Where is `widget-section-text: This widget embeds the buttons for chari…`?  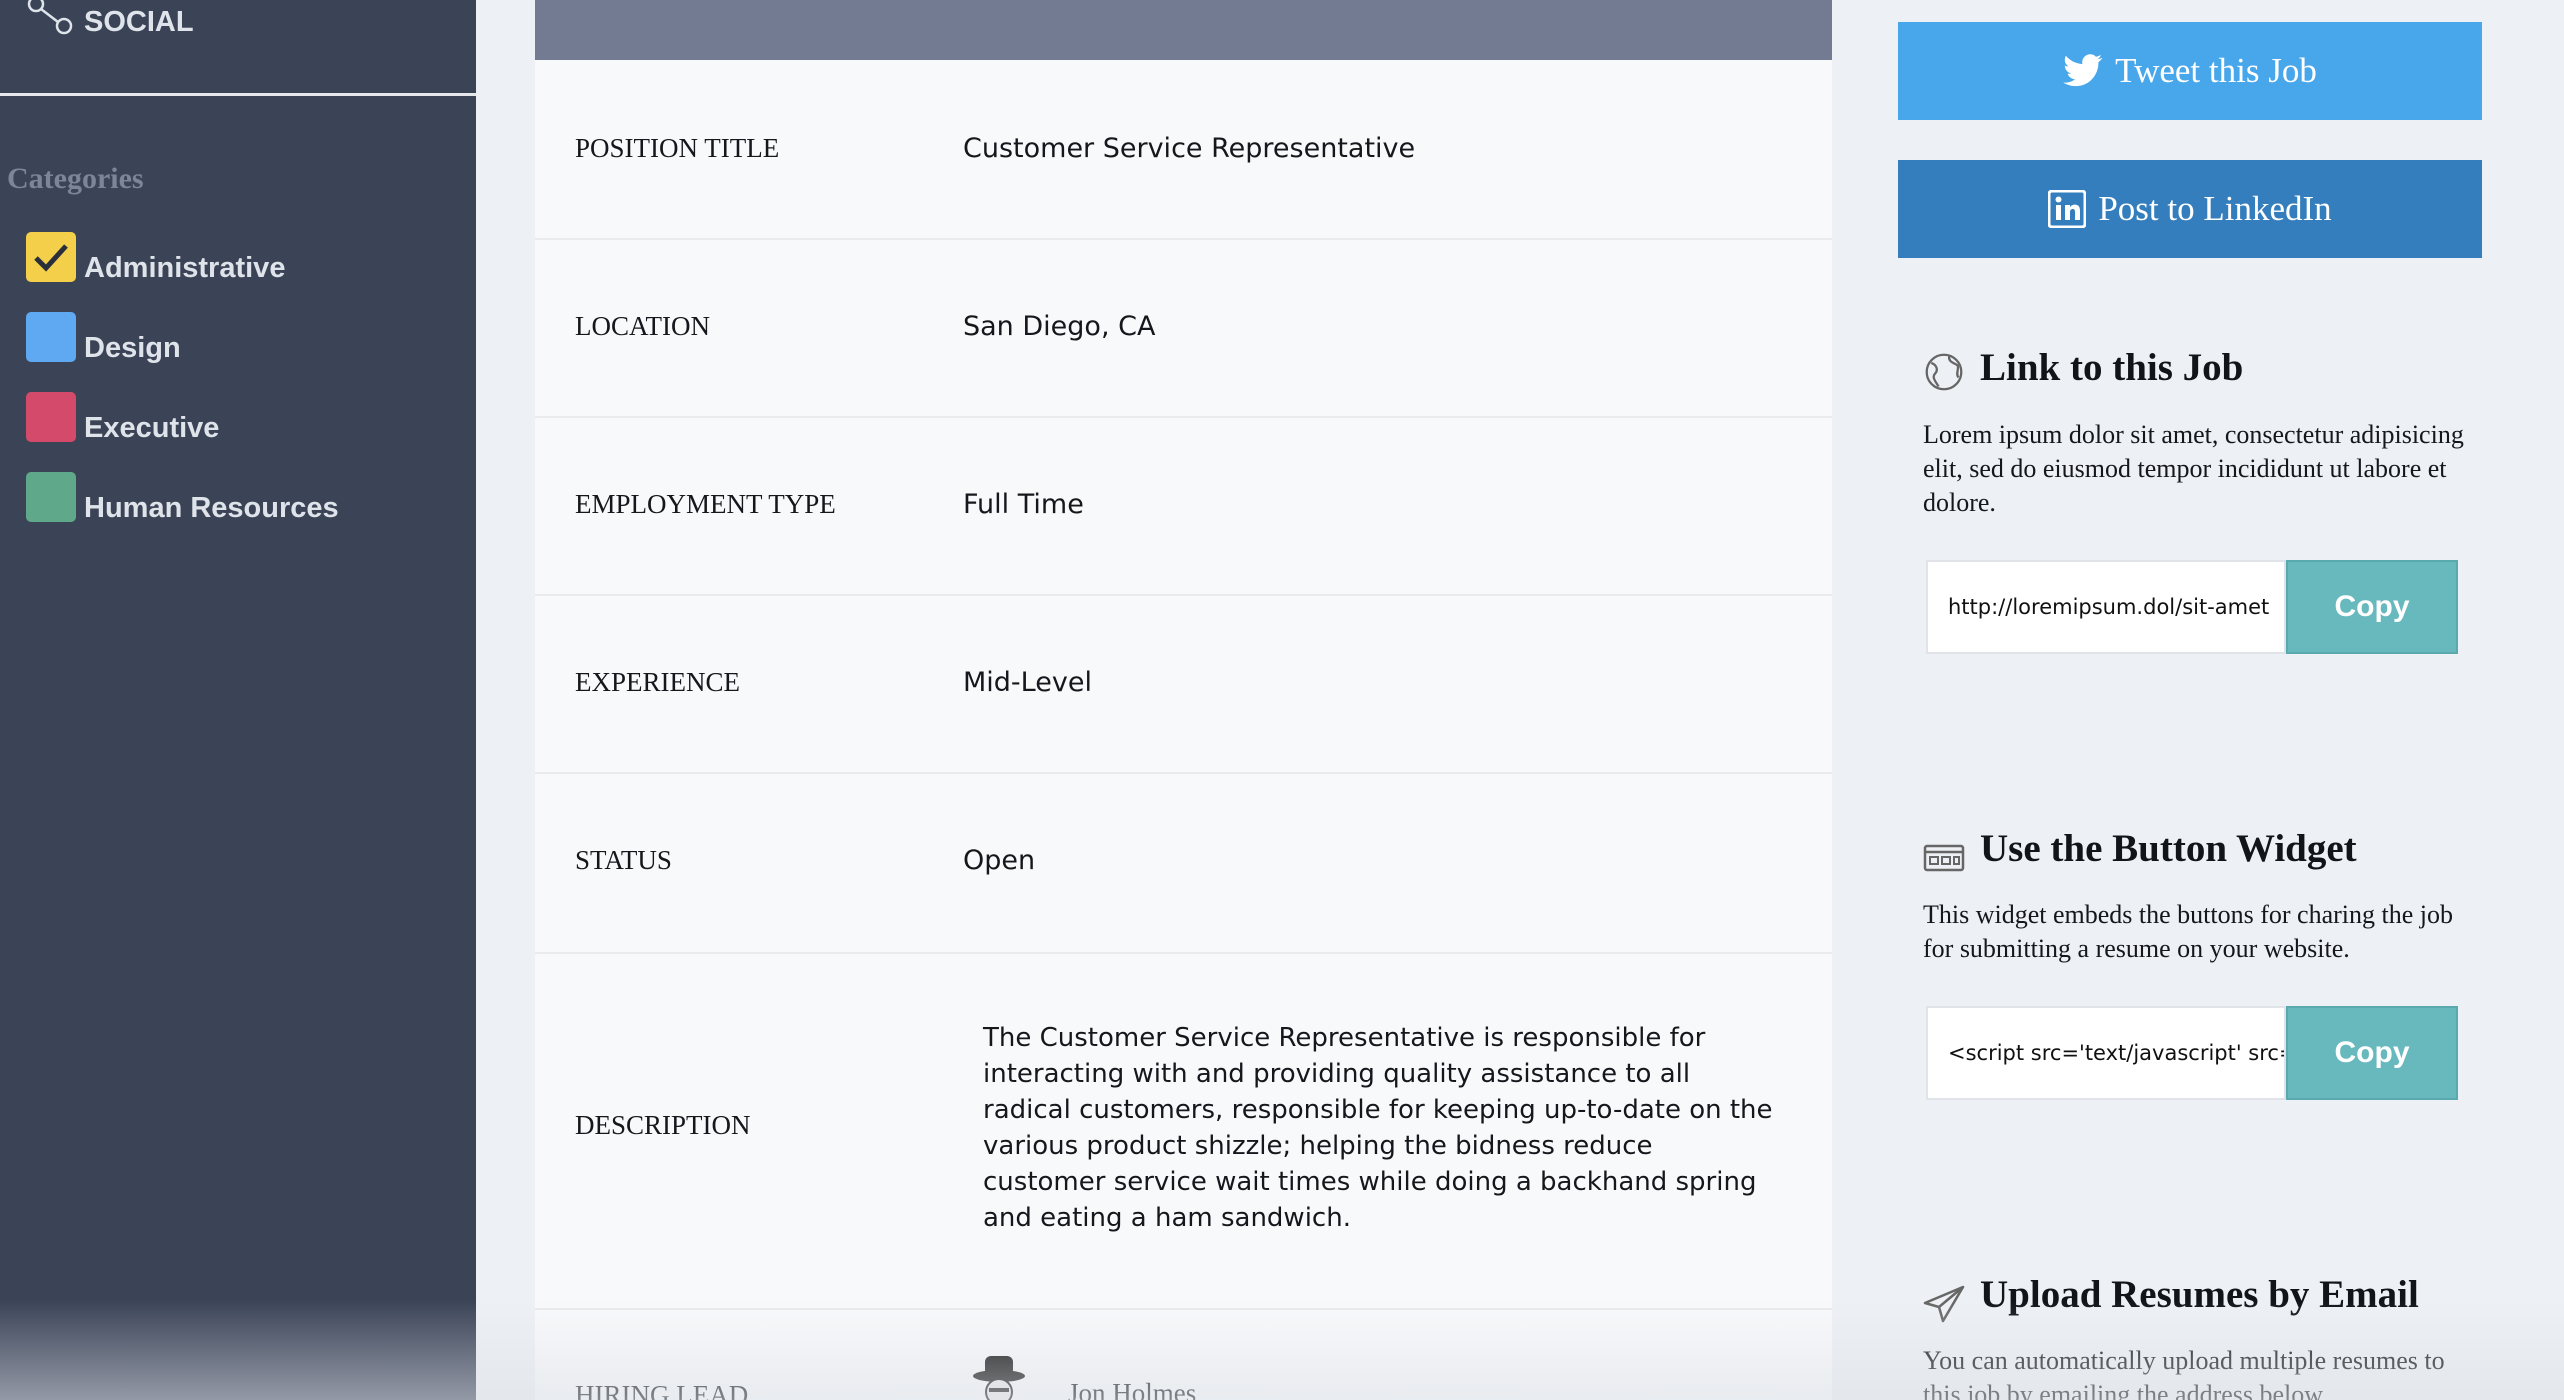
widget-section-text: This widget embeds the buttons for chari… is located at coordinates (2188, 931).